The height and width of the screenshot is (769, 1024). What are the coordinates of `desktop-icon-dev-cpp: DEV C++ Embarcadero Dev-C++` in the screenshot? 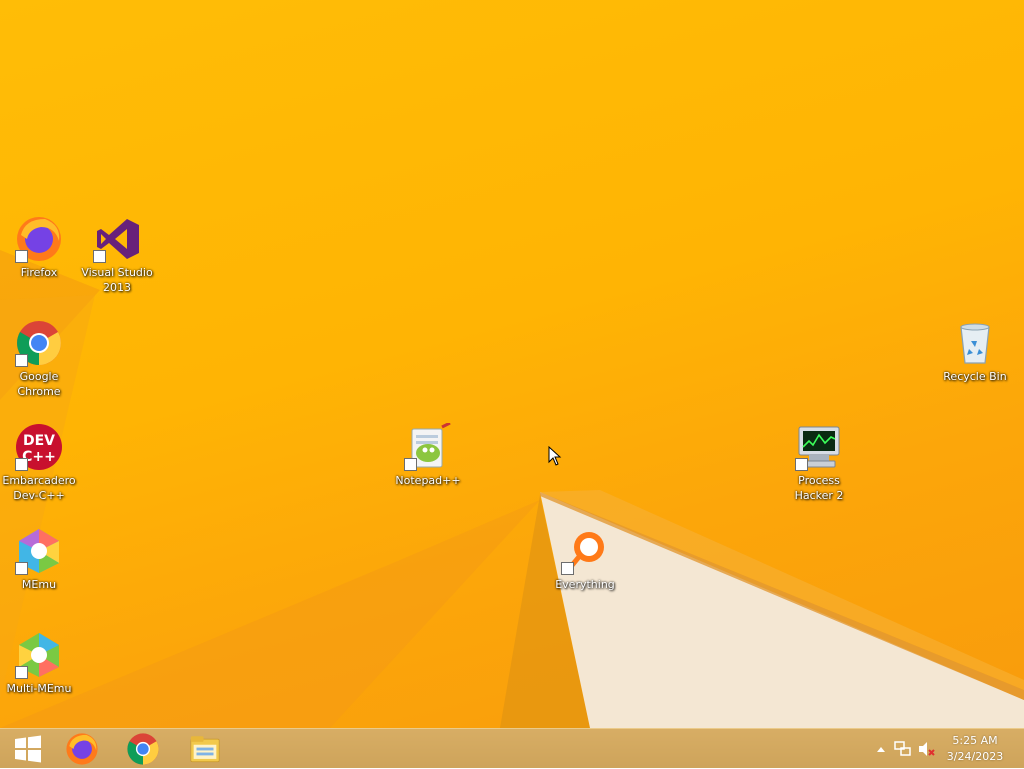 It's located at (39, 463).